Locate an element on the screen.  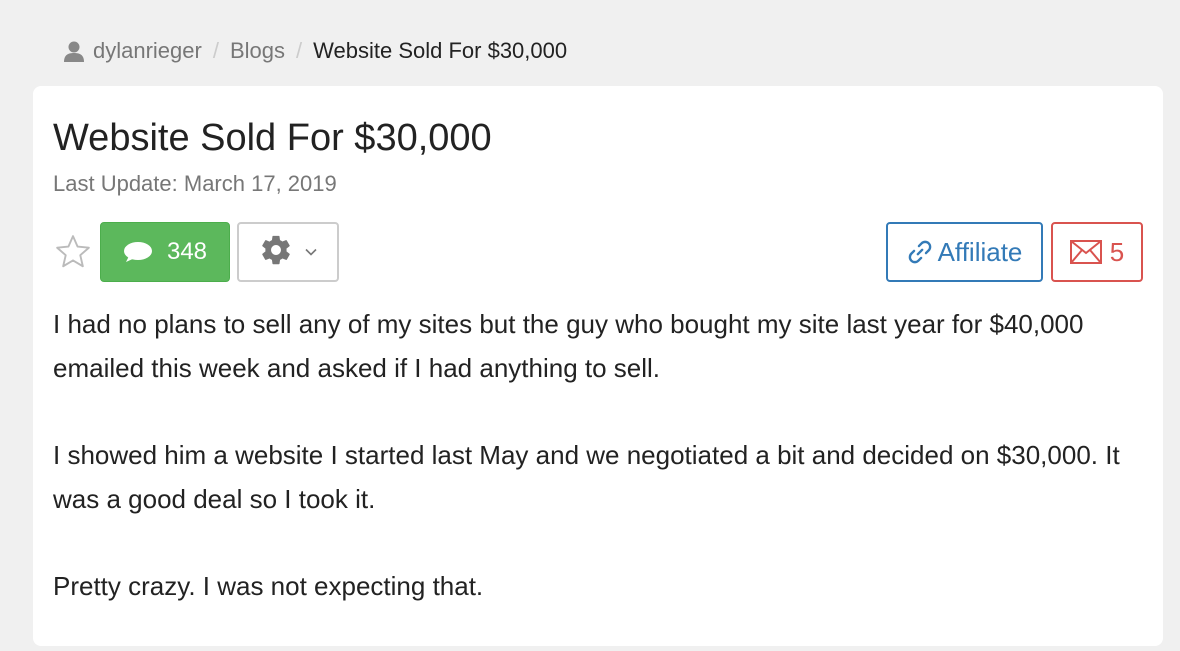
user-icon is located at coordinates (74, 51).